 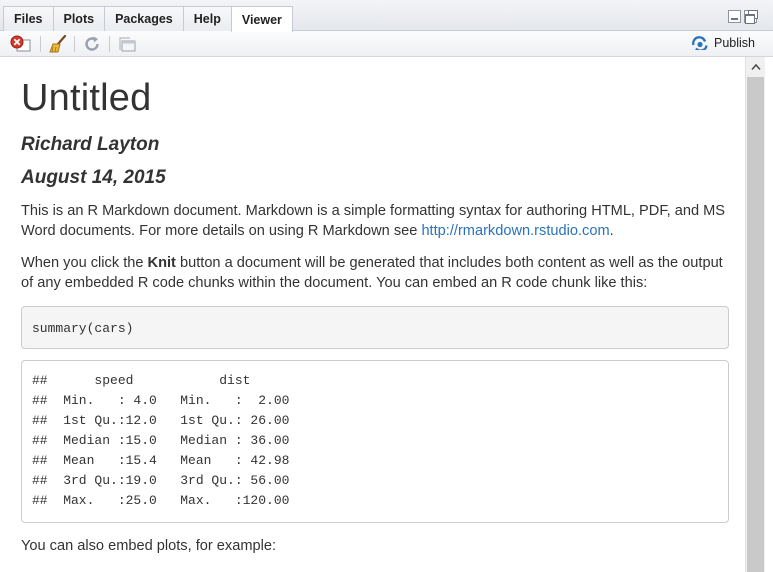 I want to click on output-line: ## Max. :25.0 Max. :120.00, so click(x=169, y=500).